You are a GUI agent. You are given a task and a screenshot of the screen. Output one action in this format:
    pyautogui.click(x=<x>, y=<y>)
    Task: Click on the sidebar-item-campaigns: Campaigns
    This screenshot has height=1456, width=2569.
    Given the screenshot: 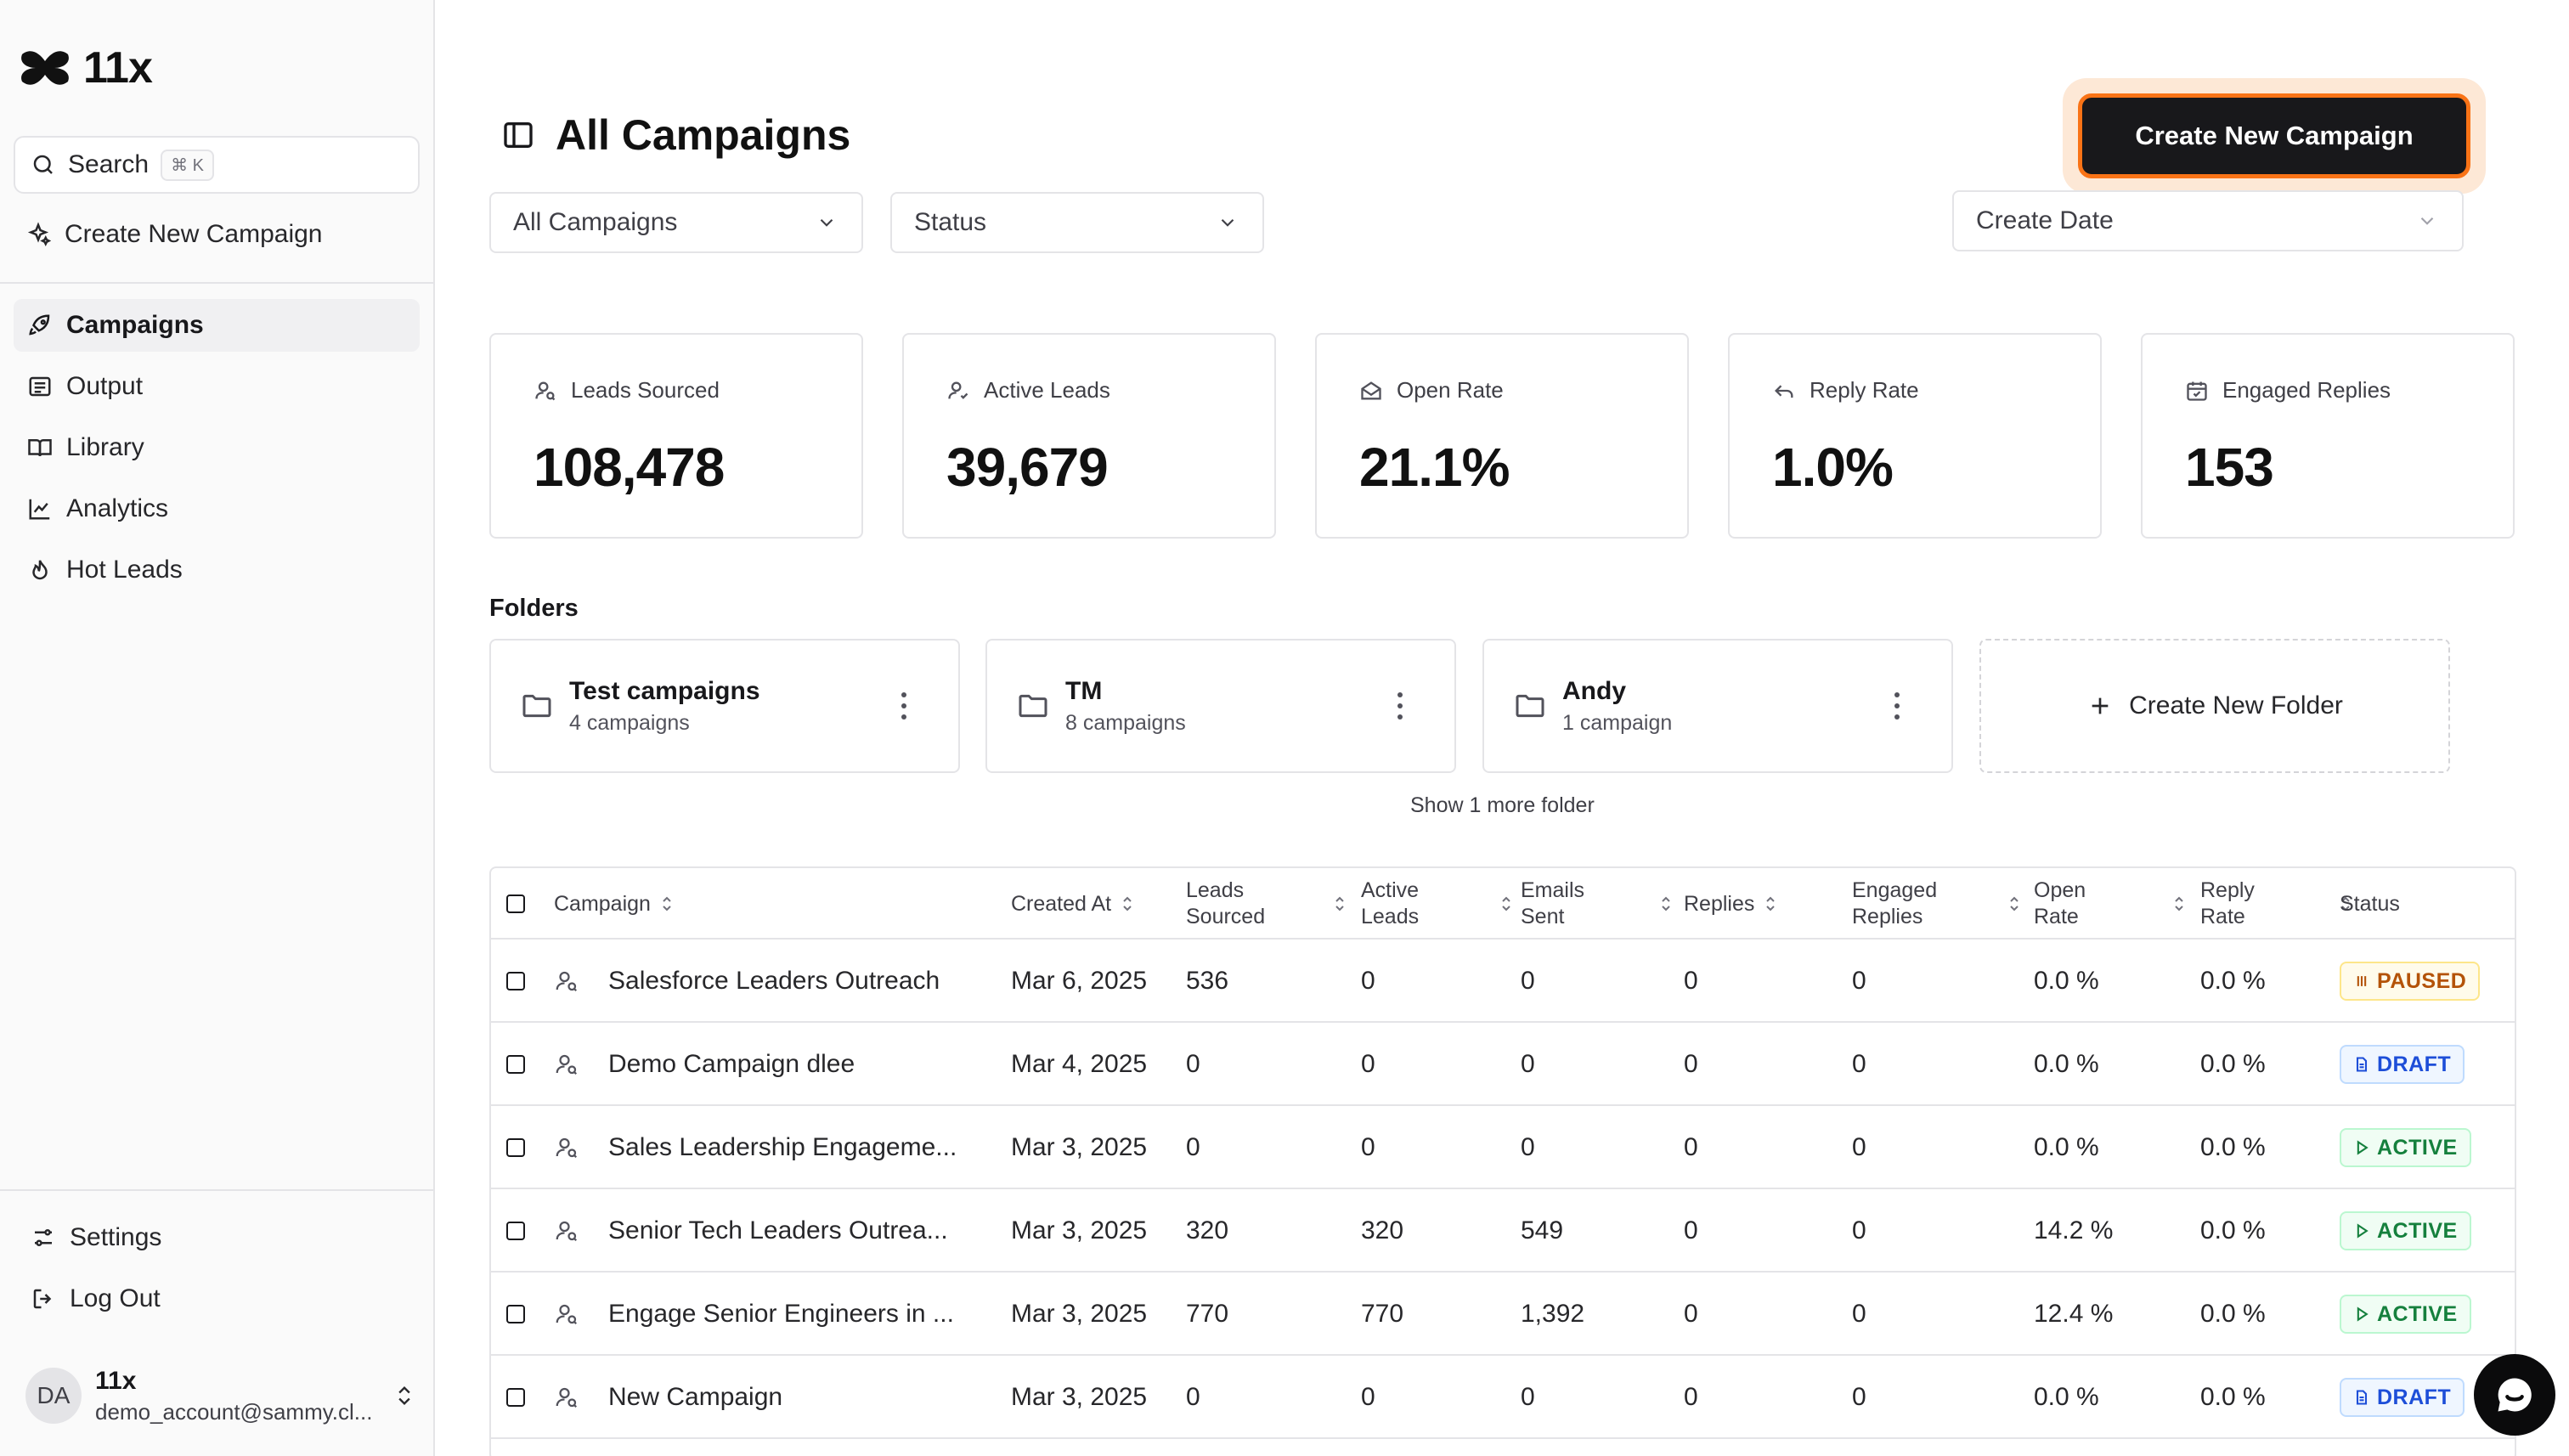 What is the action you would take?
    pyautogui.click(x=217, y=326)
    